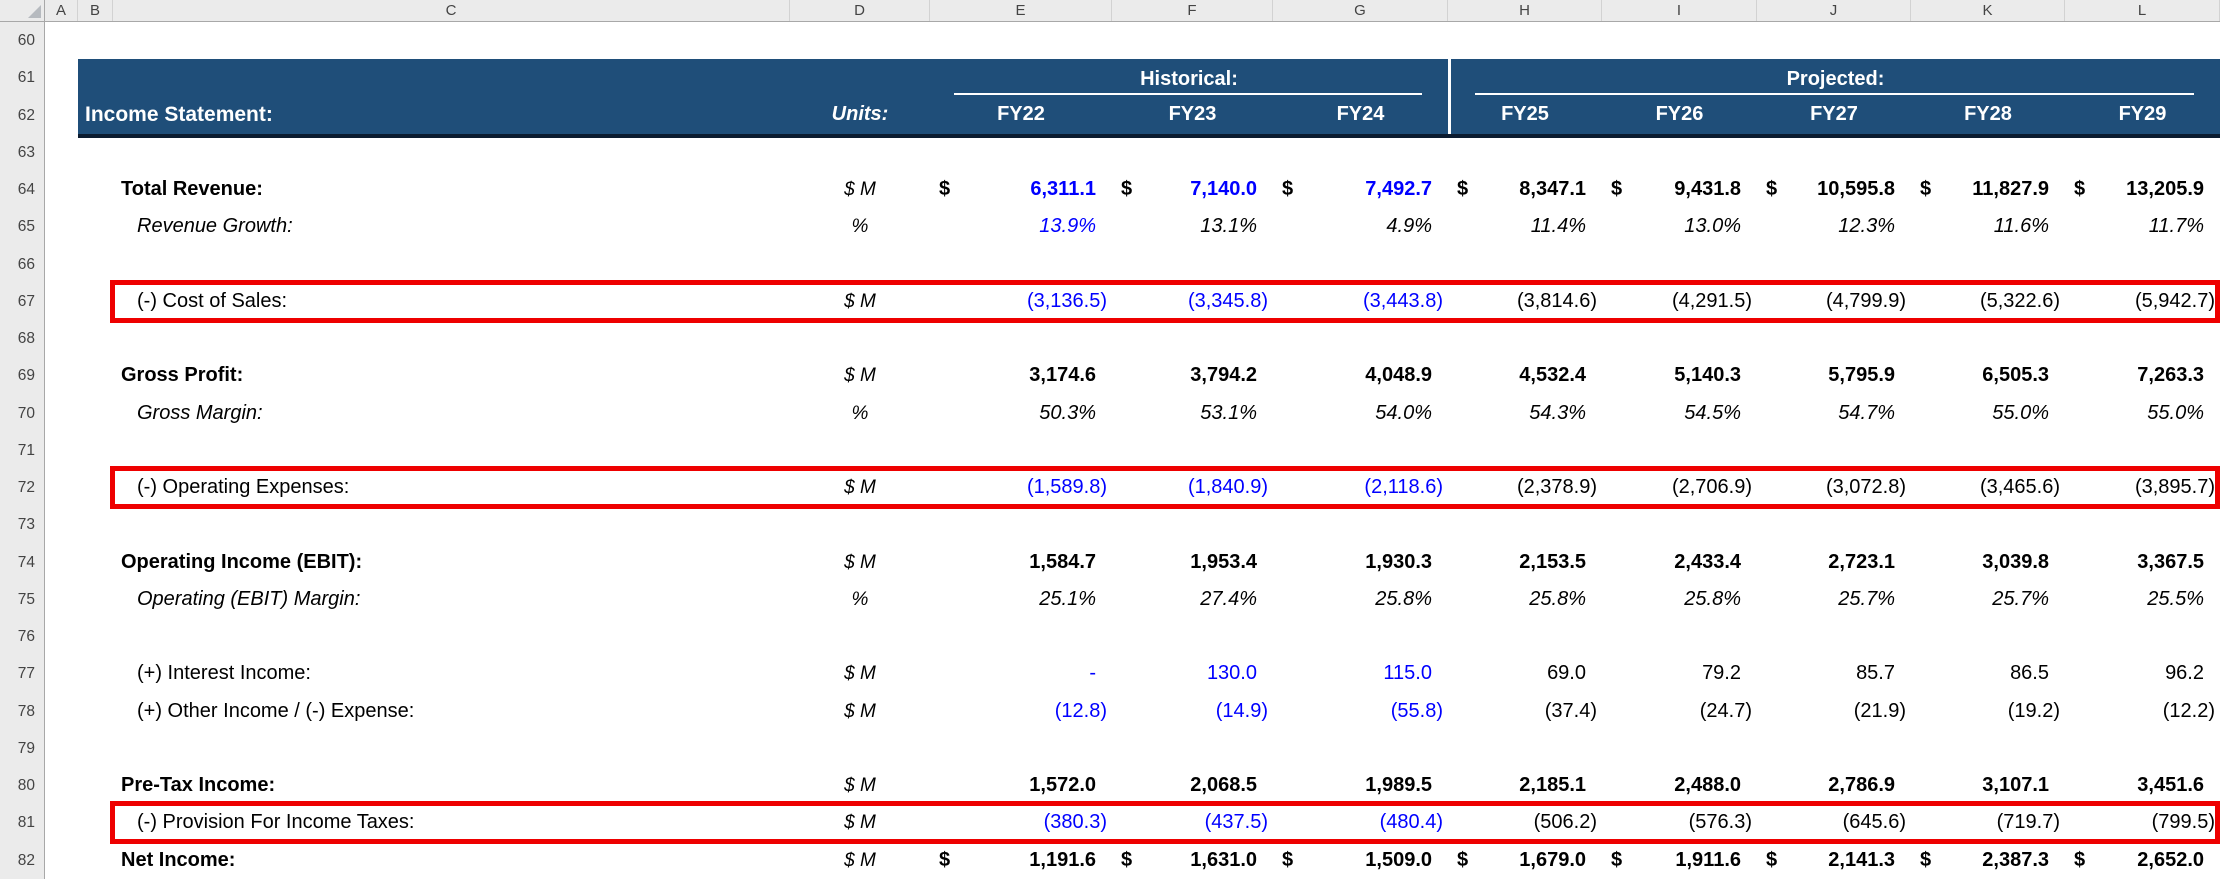 The height and width of the screenshot is (879, 2220). I want to click on cell-G68, so click(1360, 339).